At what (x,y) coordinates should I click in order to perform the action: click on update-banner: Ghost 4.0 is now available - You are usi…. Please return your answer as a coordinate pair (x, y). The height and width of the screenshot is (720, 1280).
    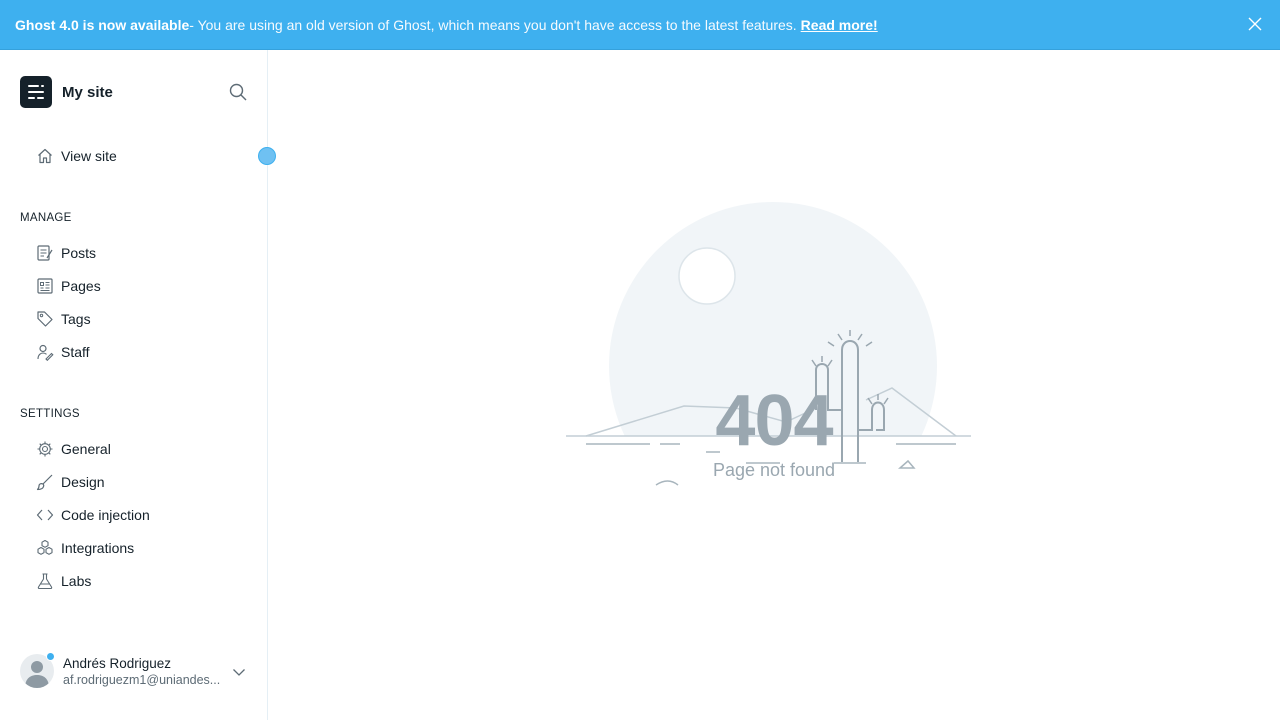
    Looking at the image, I should click on (640, 25).